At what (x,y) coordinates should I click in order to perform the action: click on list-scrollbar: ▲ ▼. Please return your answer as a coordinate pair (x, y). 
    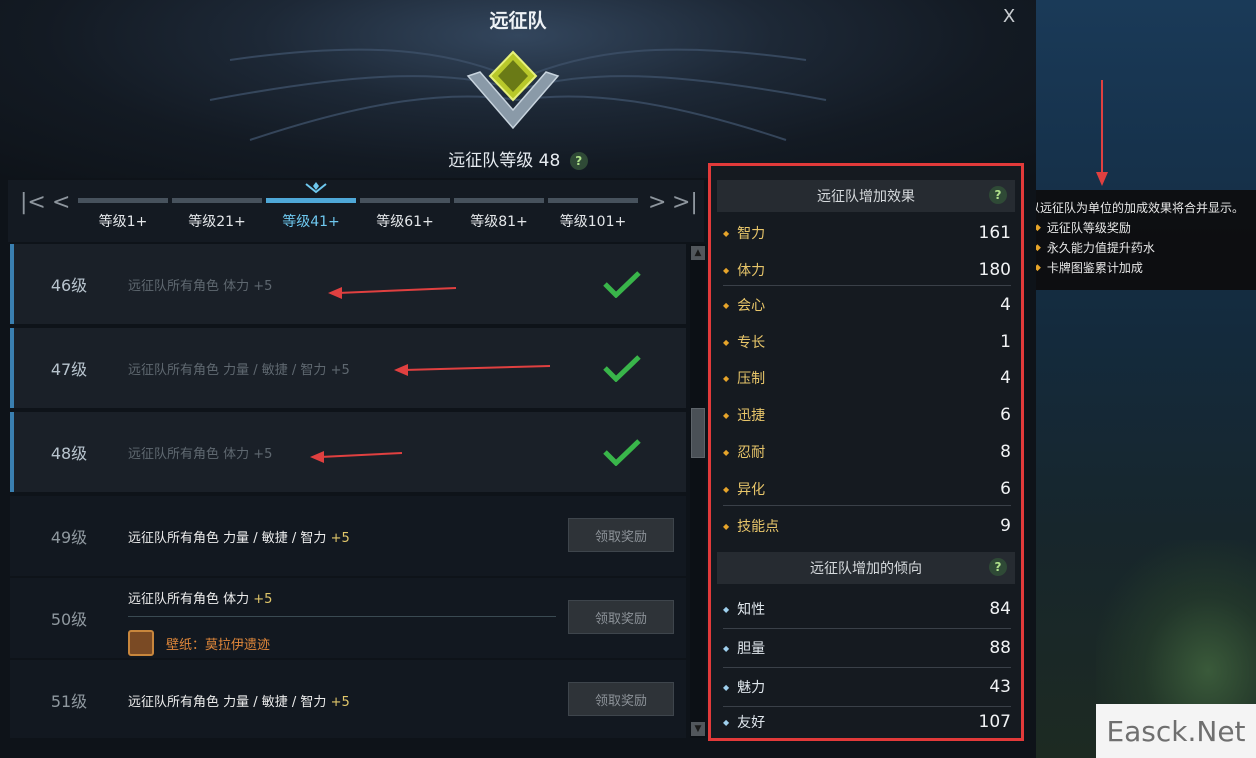
    Looking at the image, I should click on (698, 491).